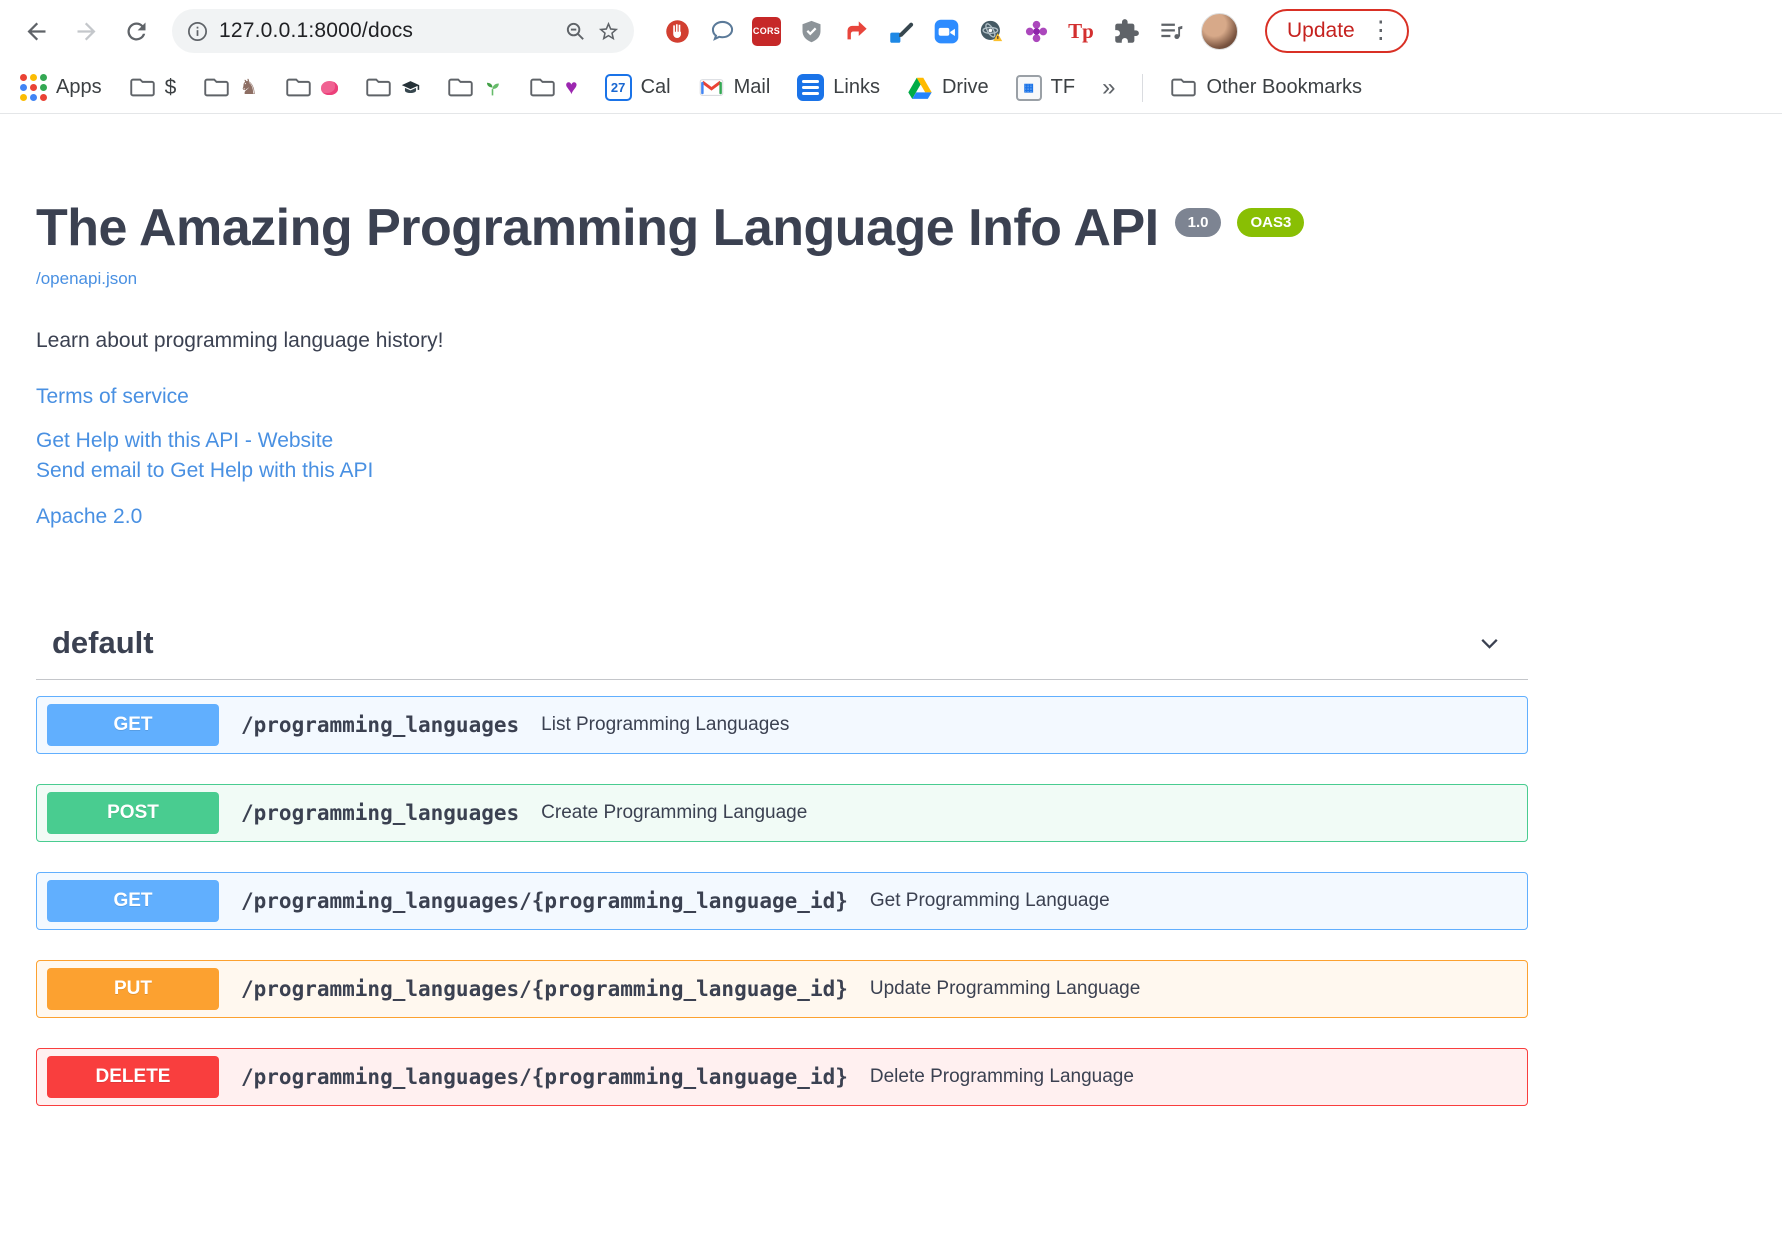  I want to click on calendar-icon: 27, so click(618, 87).